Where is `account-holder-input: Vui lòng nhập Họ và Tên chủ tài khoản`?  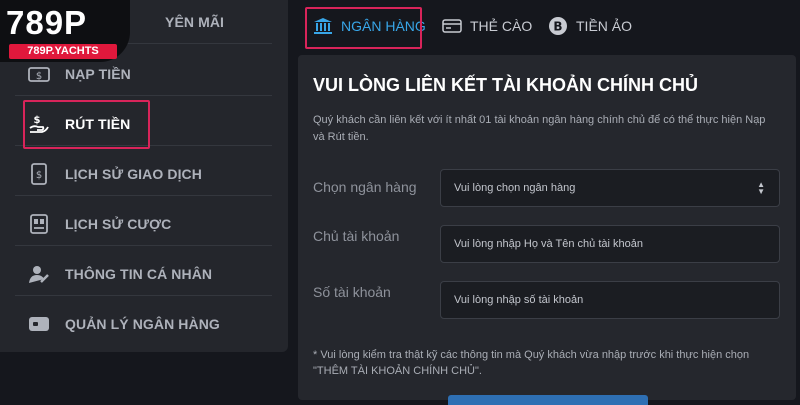
account-holder-input: Vui lòng nhập Họ và Tên chủ tài khoản is located at coordinates (610, 244).